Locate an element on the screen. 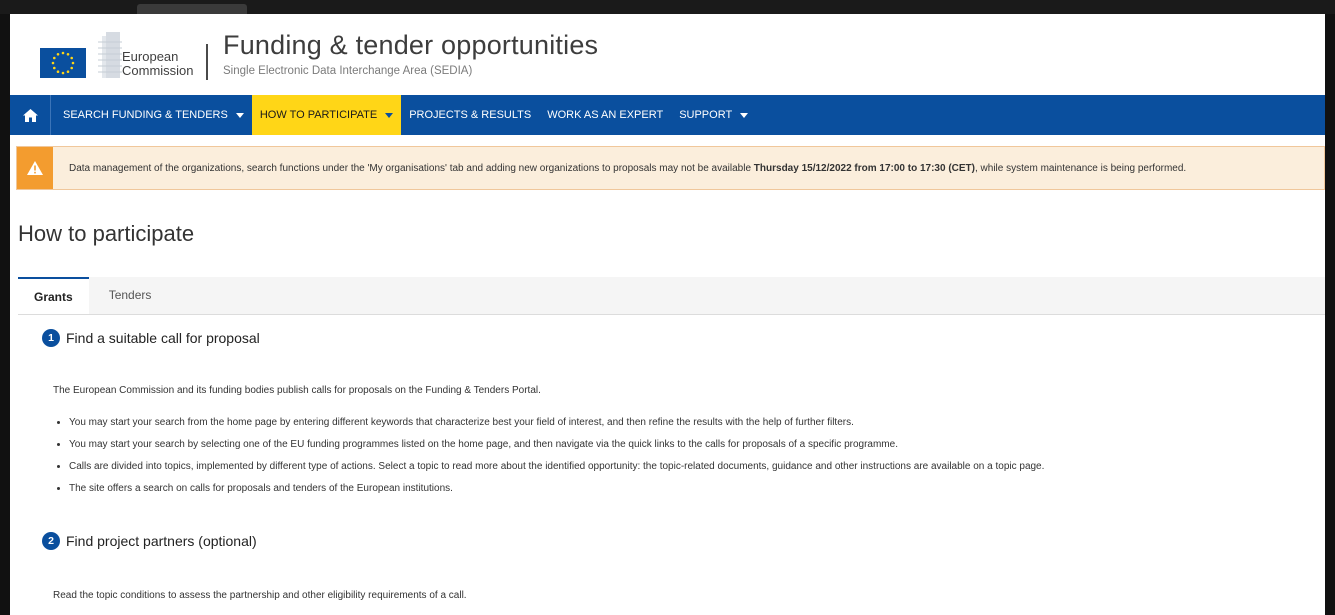  nav-support: SUPPORT is located at coordinates (713, 115).